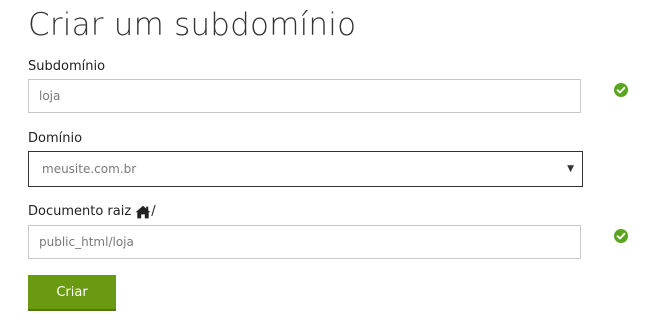 Image resolution: width=653 pixels, height=329 pixels. I want to click on docroot-label-text: Documento raiz, so click(80, 211).